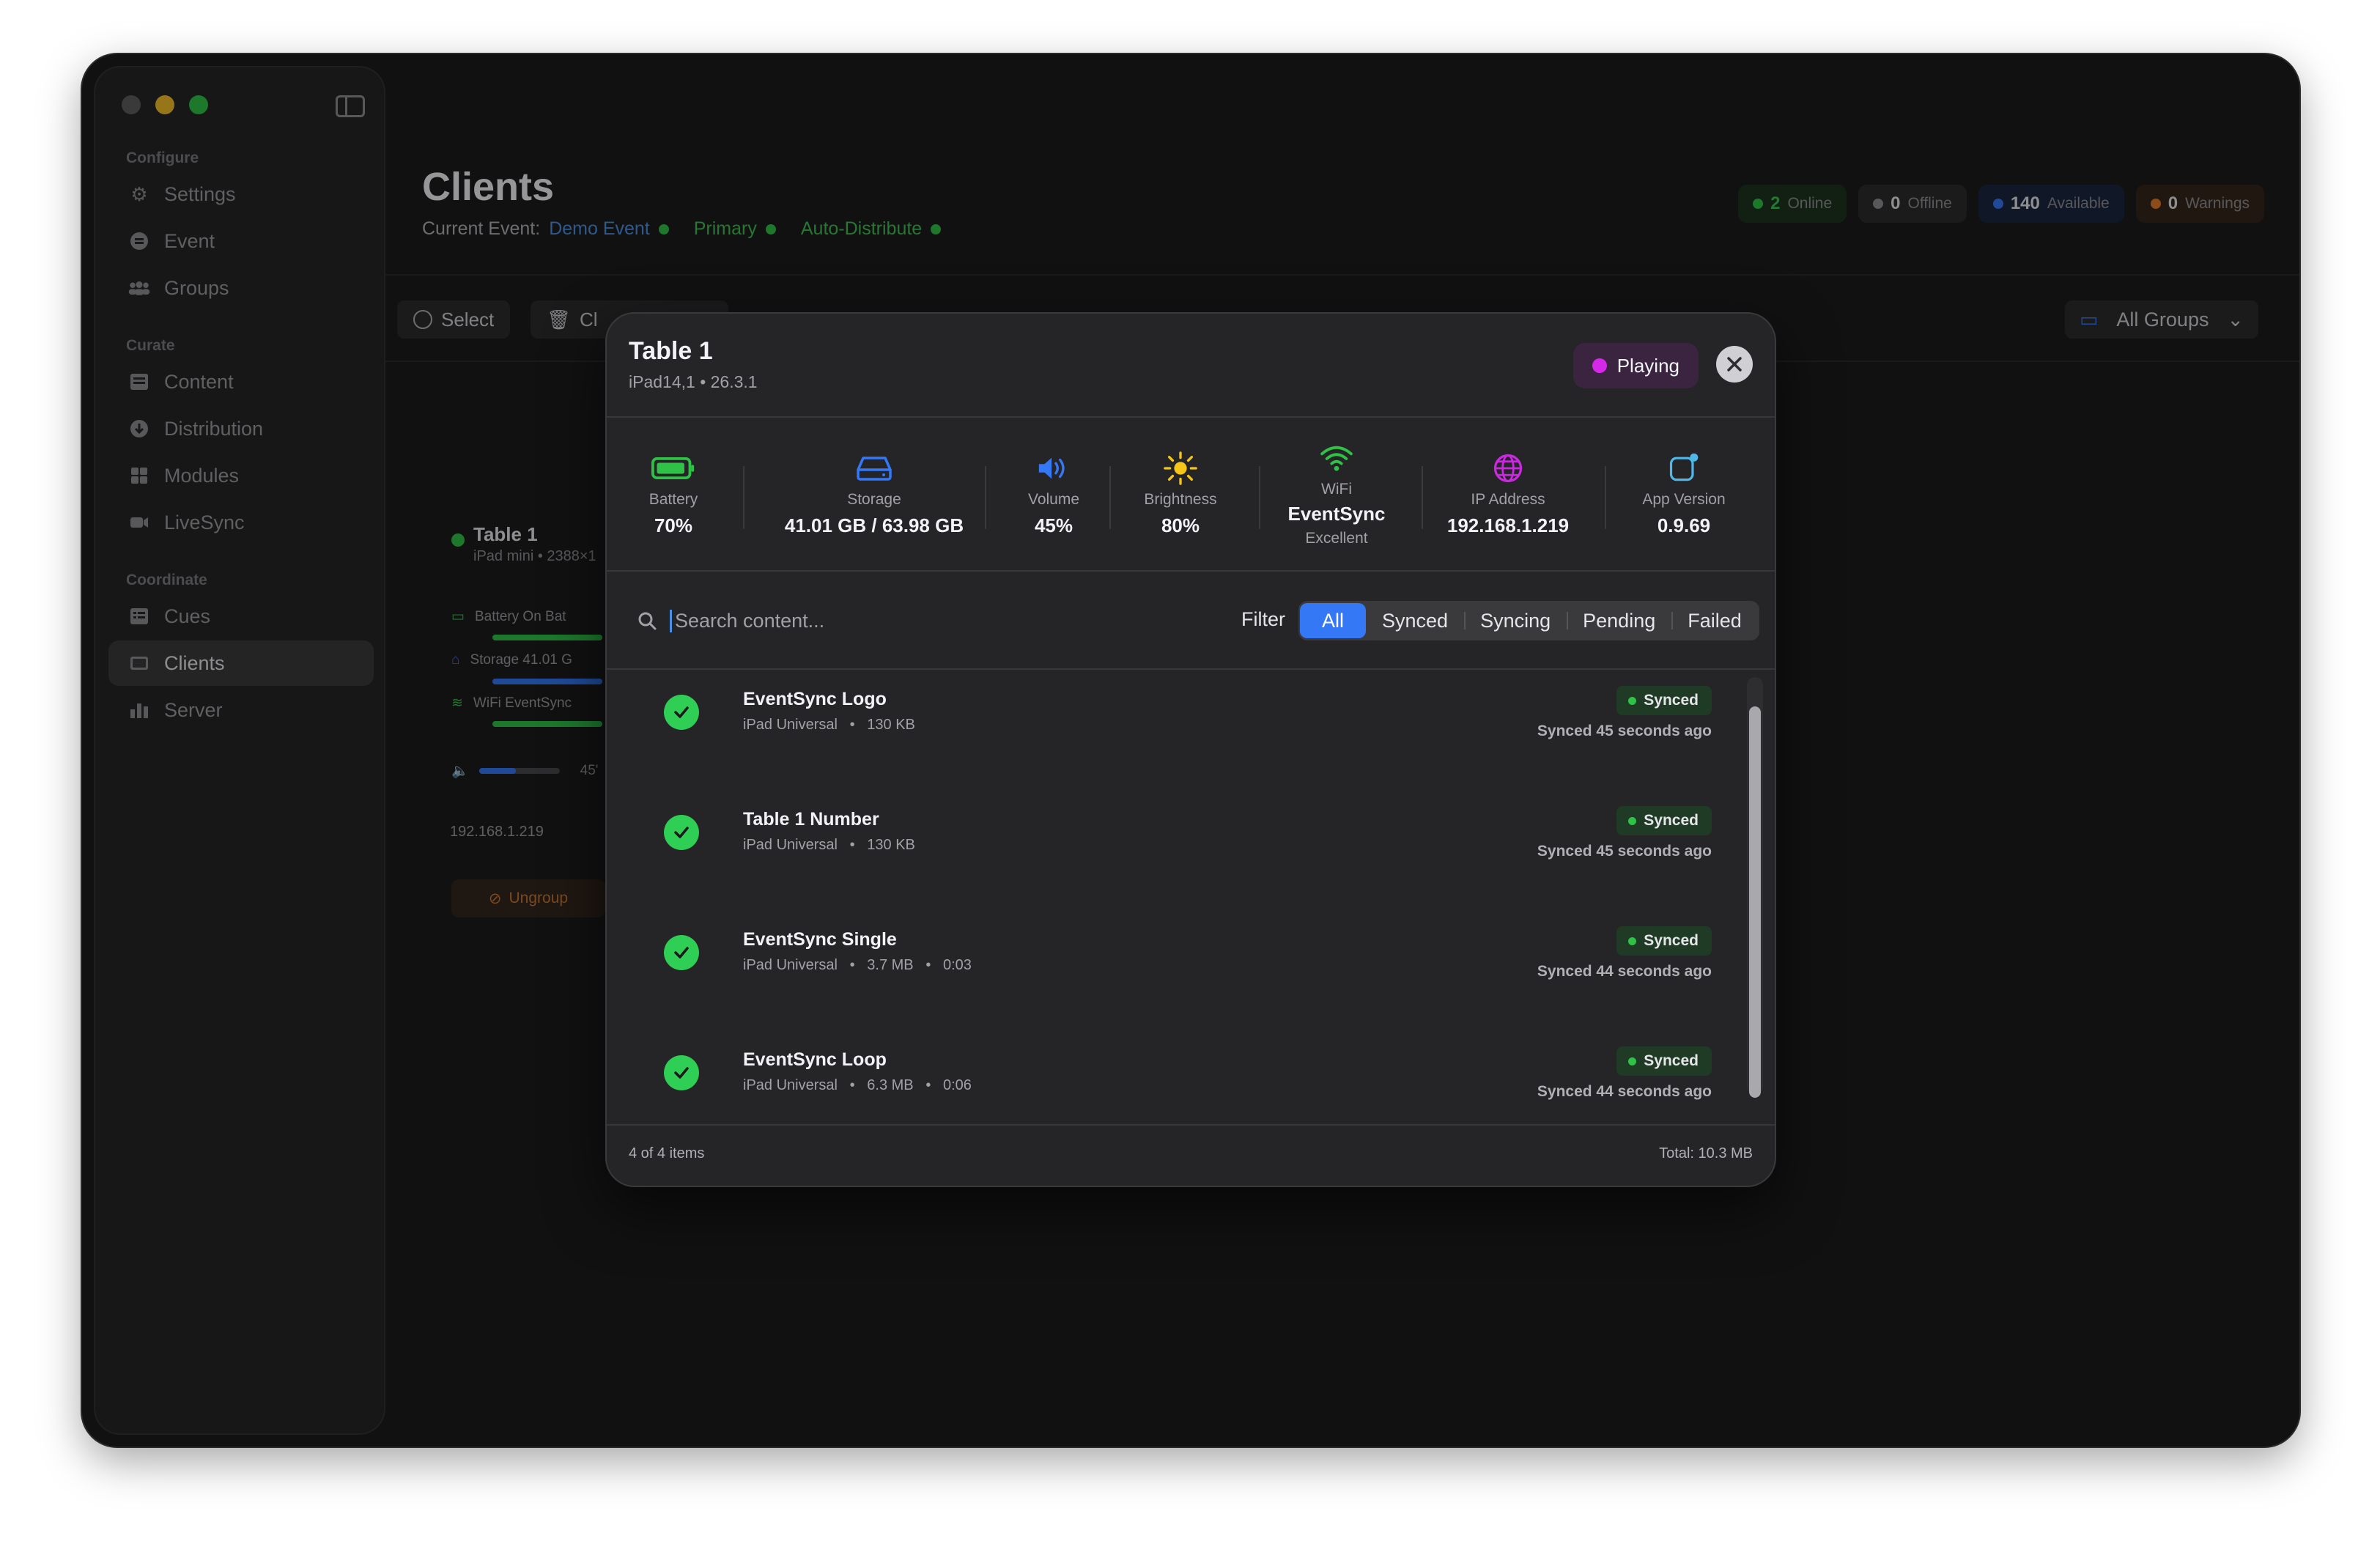  What do you see at coordinates (874, 468) in the screenshot?
I see `storage-icon` at bounding box center [874, 468].